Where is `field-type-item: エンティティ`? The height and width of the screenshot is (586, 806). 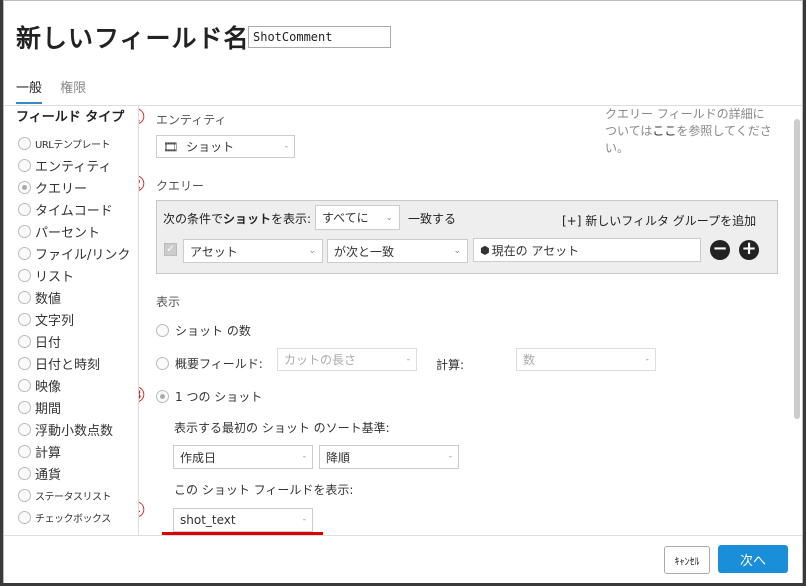
field-type-item: エンティティ is located at coordinates (74, 165).